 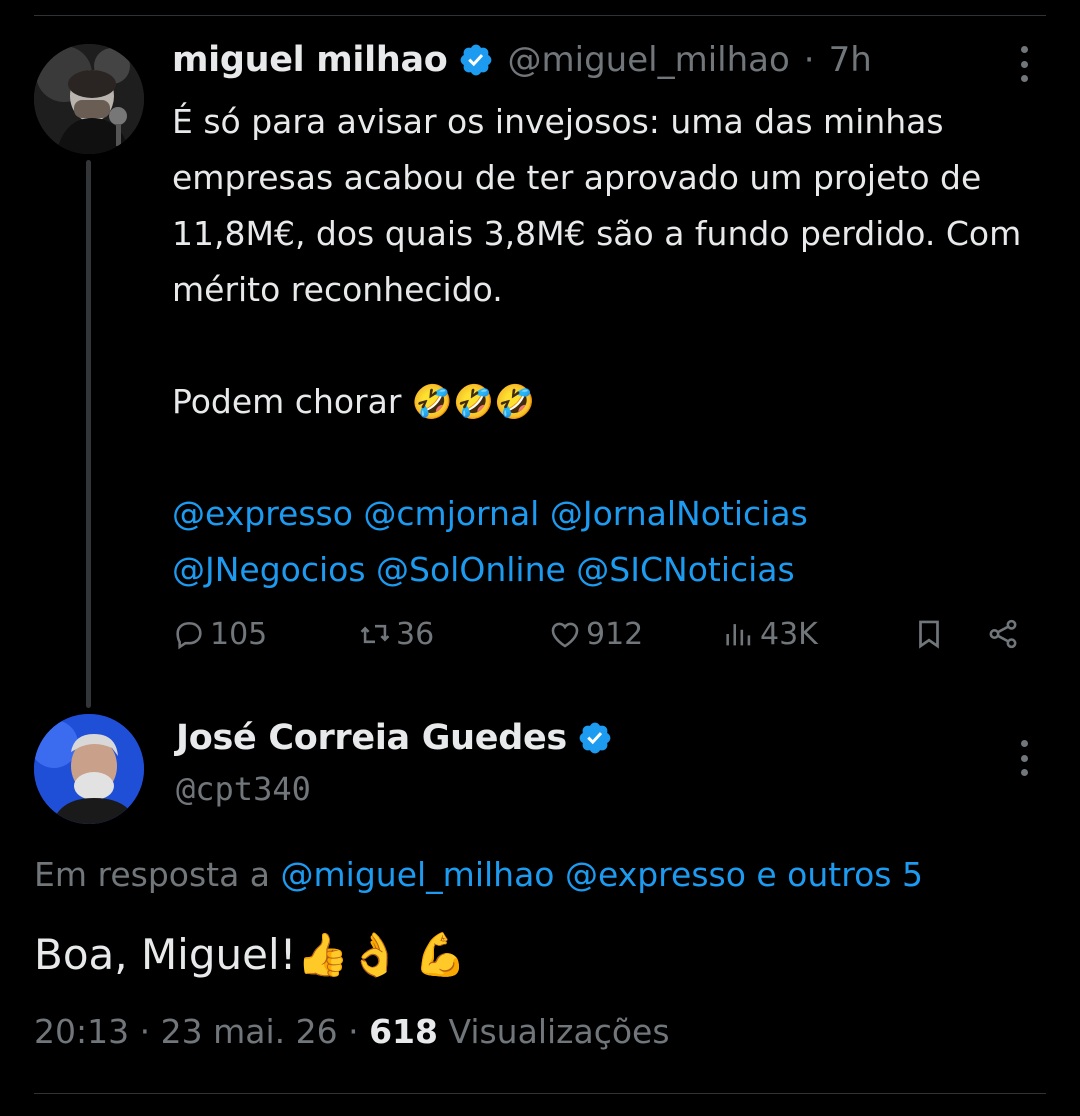 I want to click on like-count: 912, so click(x=615, y=634).